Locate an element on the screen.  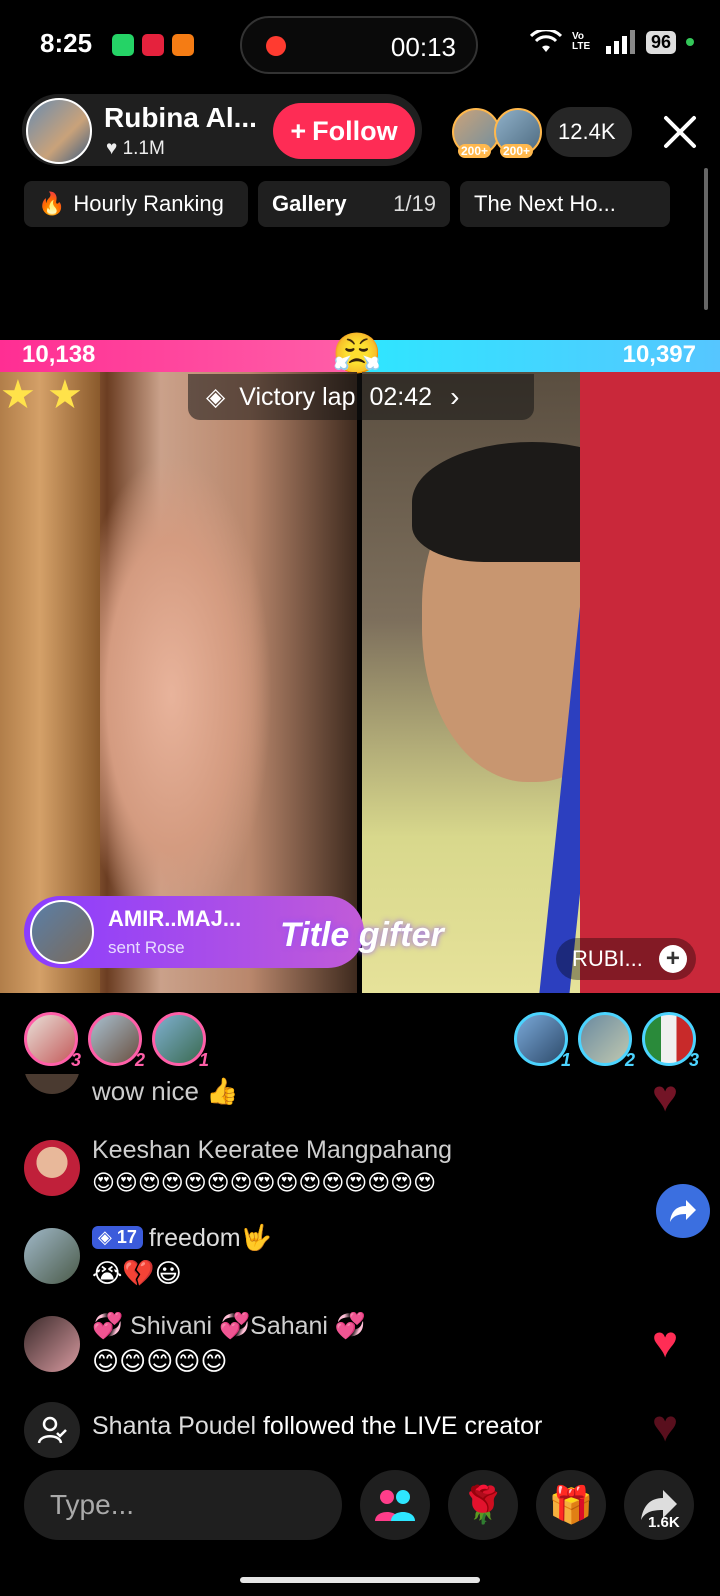
comment-message: 😊😊😊😊😊 is located at coordinates (160, 1361).